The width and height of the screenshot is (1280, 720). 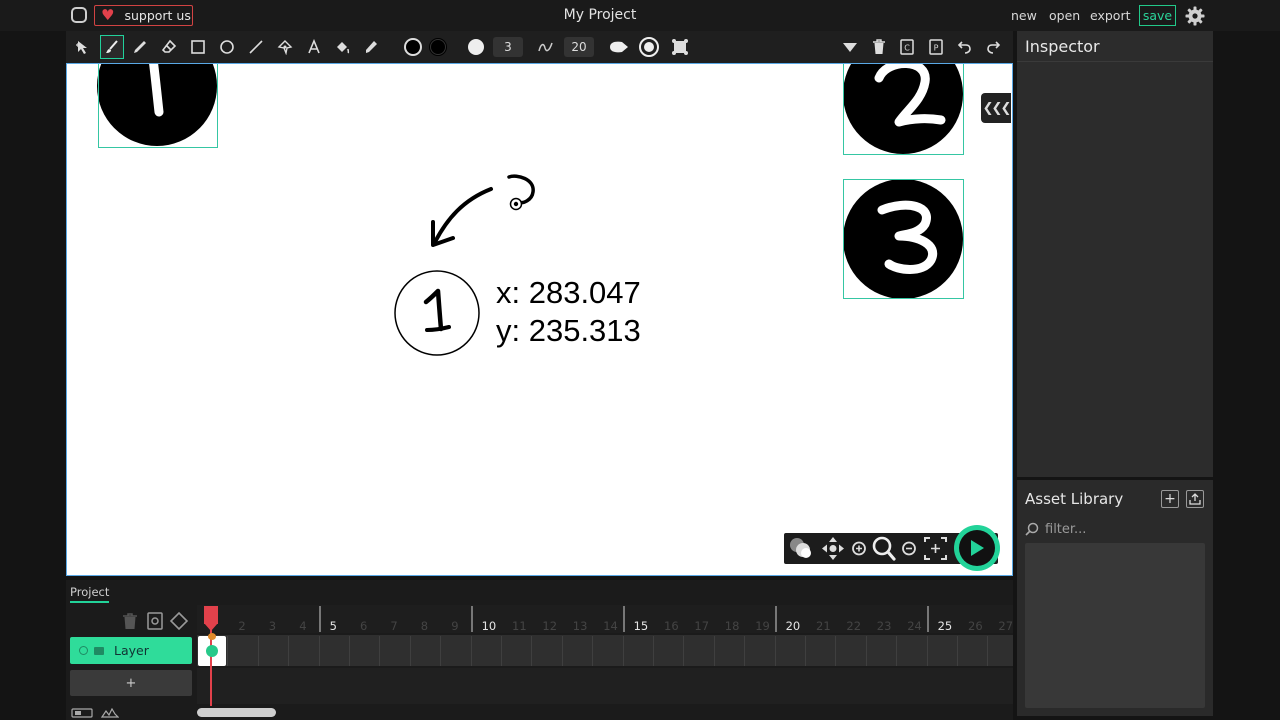 I want to click on layer-row: Layer, so click(x=131, y=650).